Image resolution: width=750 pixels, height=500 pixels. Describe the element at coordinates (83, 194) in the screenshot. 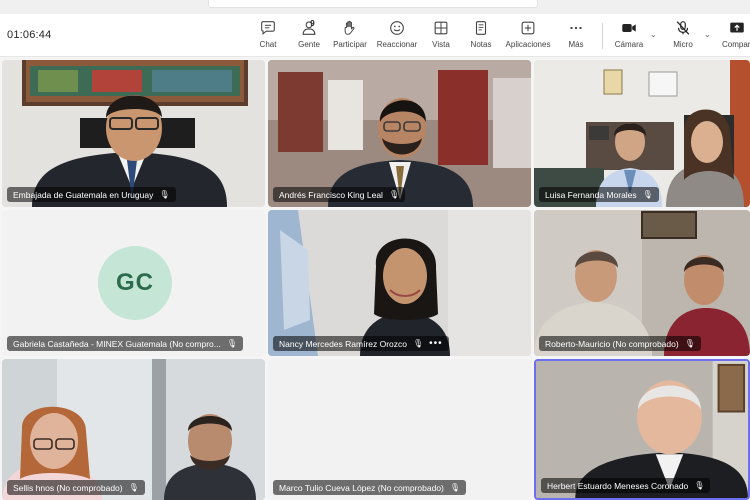

I see `participant-name: Embajada de Guatemala en Uruguay` at that location.